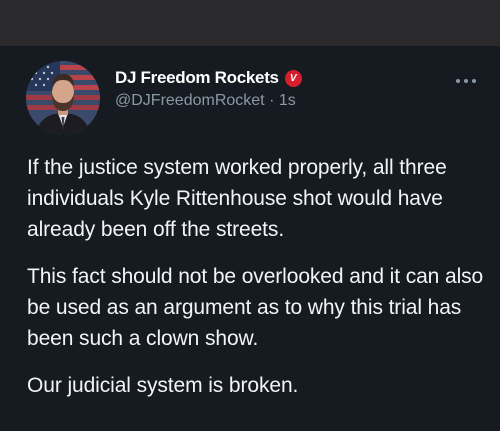 The height and width of the screenshot is (431, 500). I want to click on author-handle: @DJFreedomRocket, so click(190, 100).